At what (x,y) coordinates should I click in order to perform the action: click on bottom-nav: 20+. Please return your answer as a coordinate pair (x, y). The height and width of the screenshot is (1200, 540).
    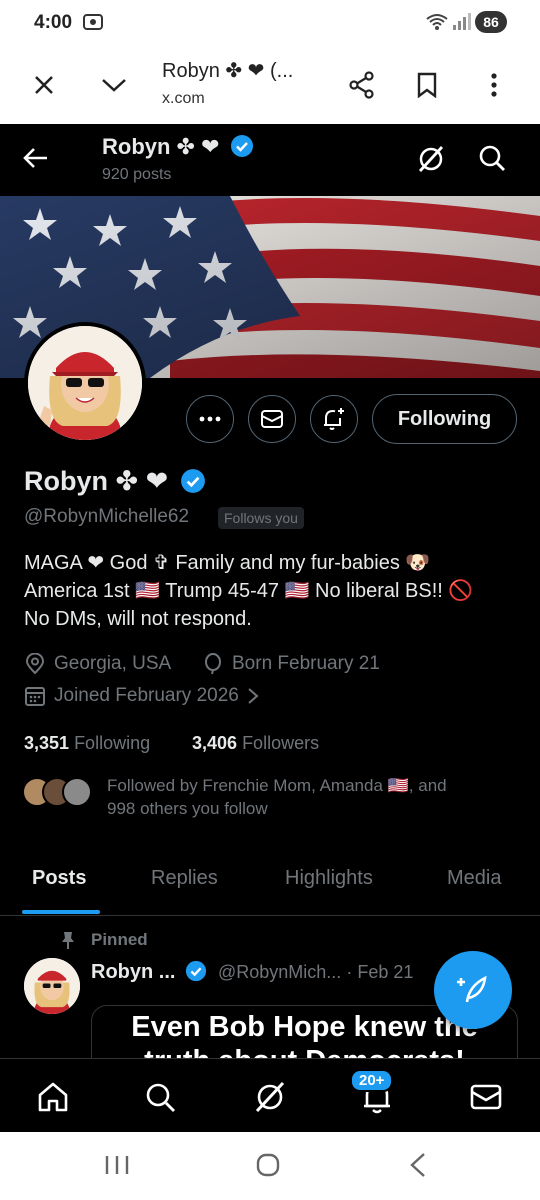
    Looking at the image, I should click on (270, 1095).